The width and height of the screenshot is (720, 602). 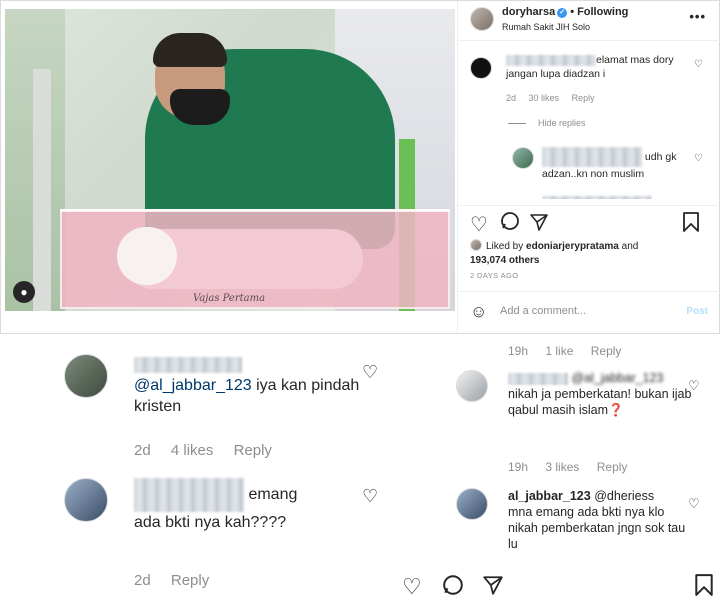 I want to click on comment-text: udh gk adzan..kn non muslim, so click(x=612, y=164).